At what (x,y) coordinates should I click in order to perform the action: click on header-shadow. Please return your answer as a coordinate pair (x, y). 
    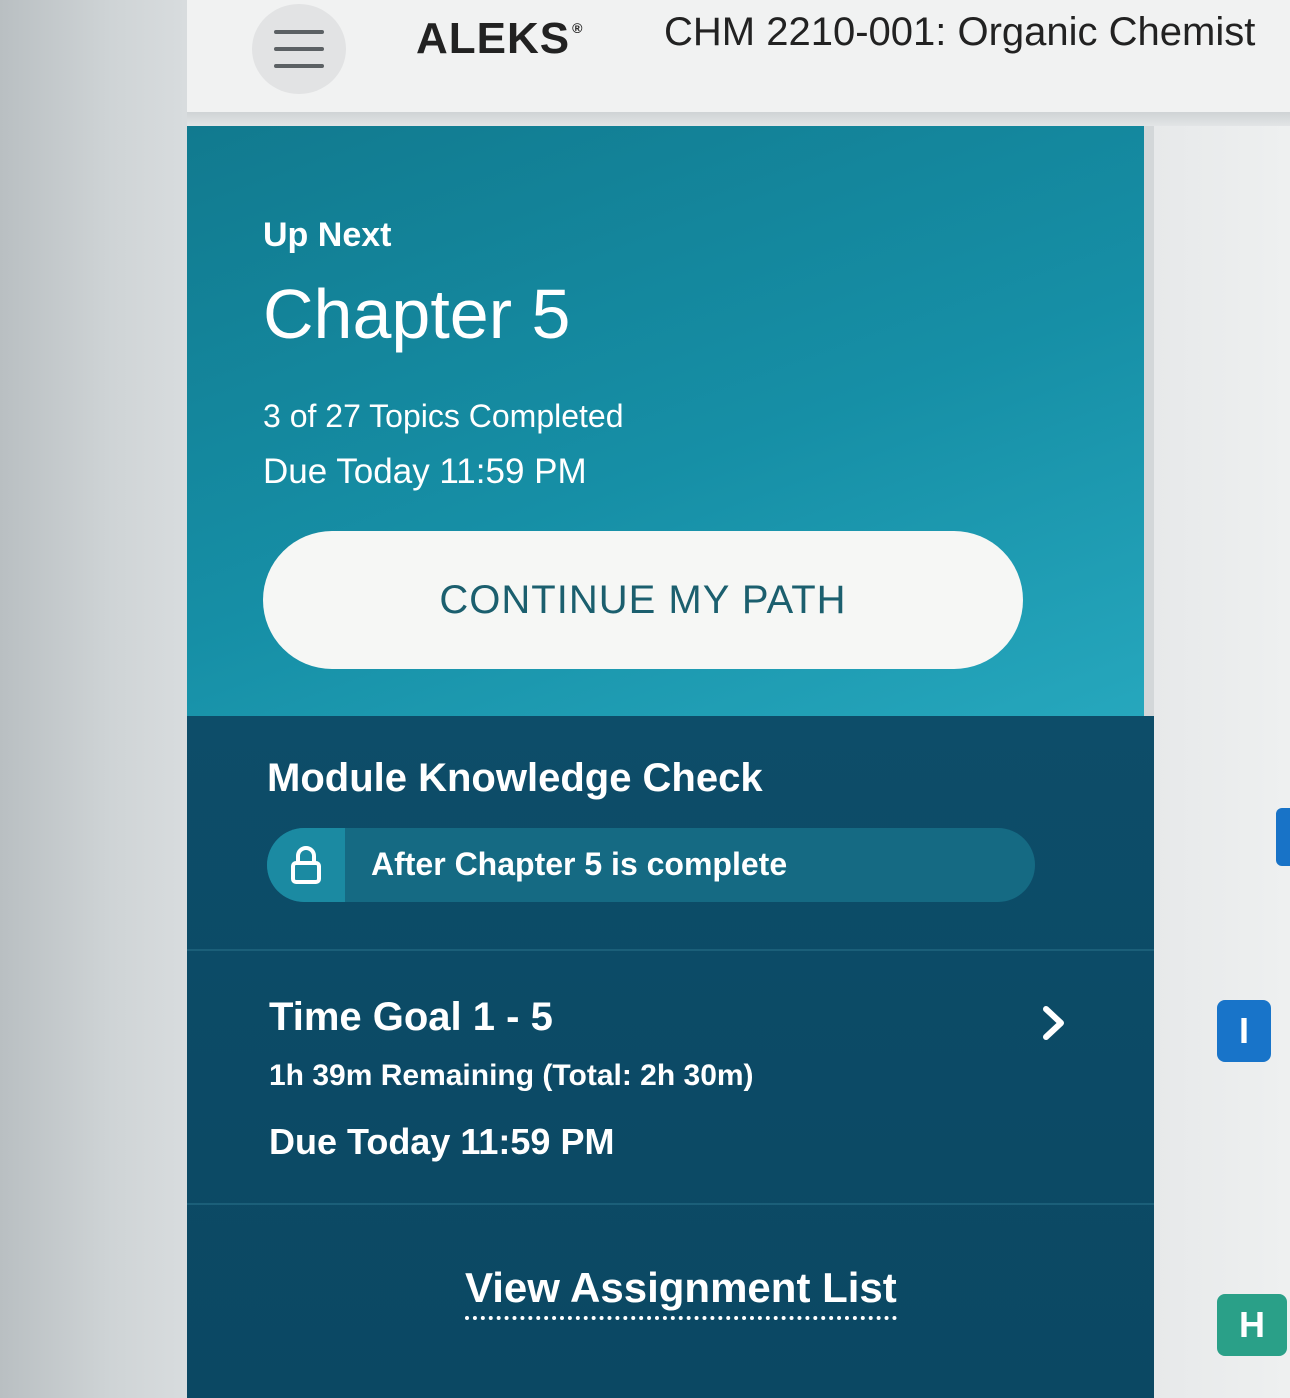
    Looking at the image, I should click on (738, 119).